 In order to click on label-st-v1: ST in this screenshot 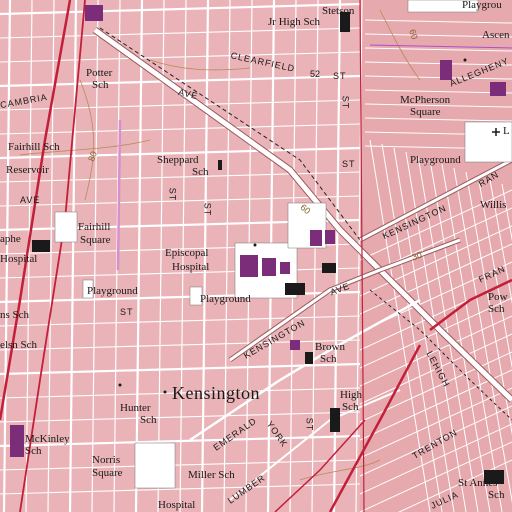, I will do `click(172, 194)`.